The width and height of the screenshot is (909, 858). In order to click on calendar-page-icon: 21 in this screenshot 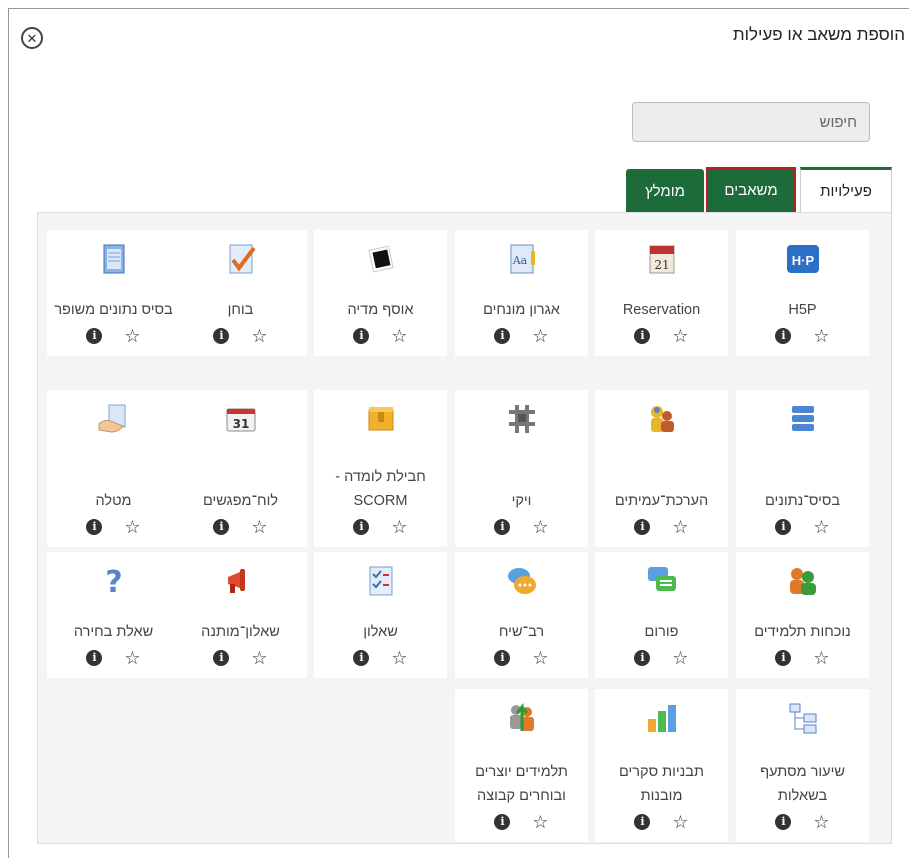, I will do `click(662, 259)`.